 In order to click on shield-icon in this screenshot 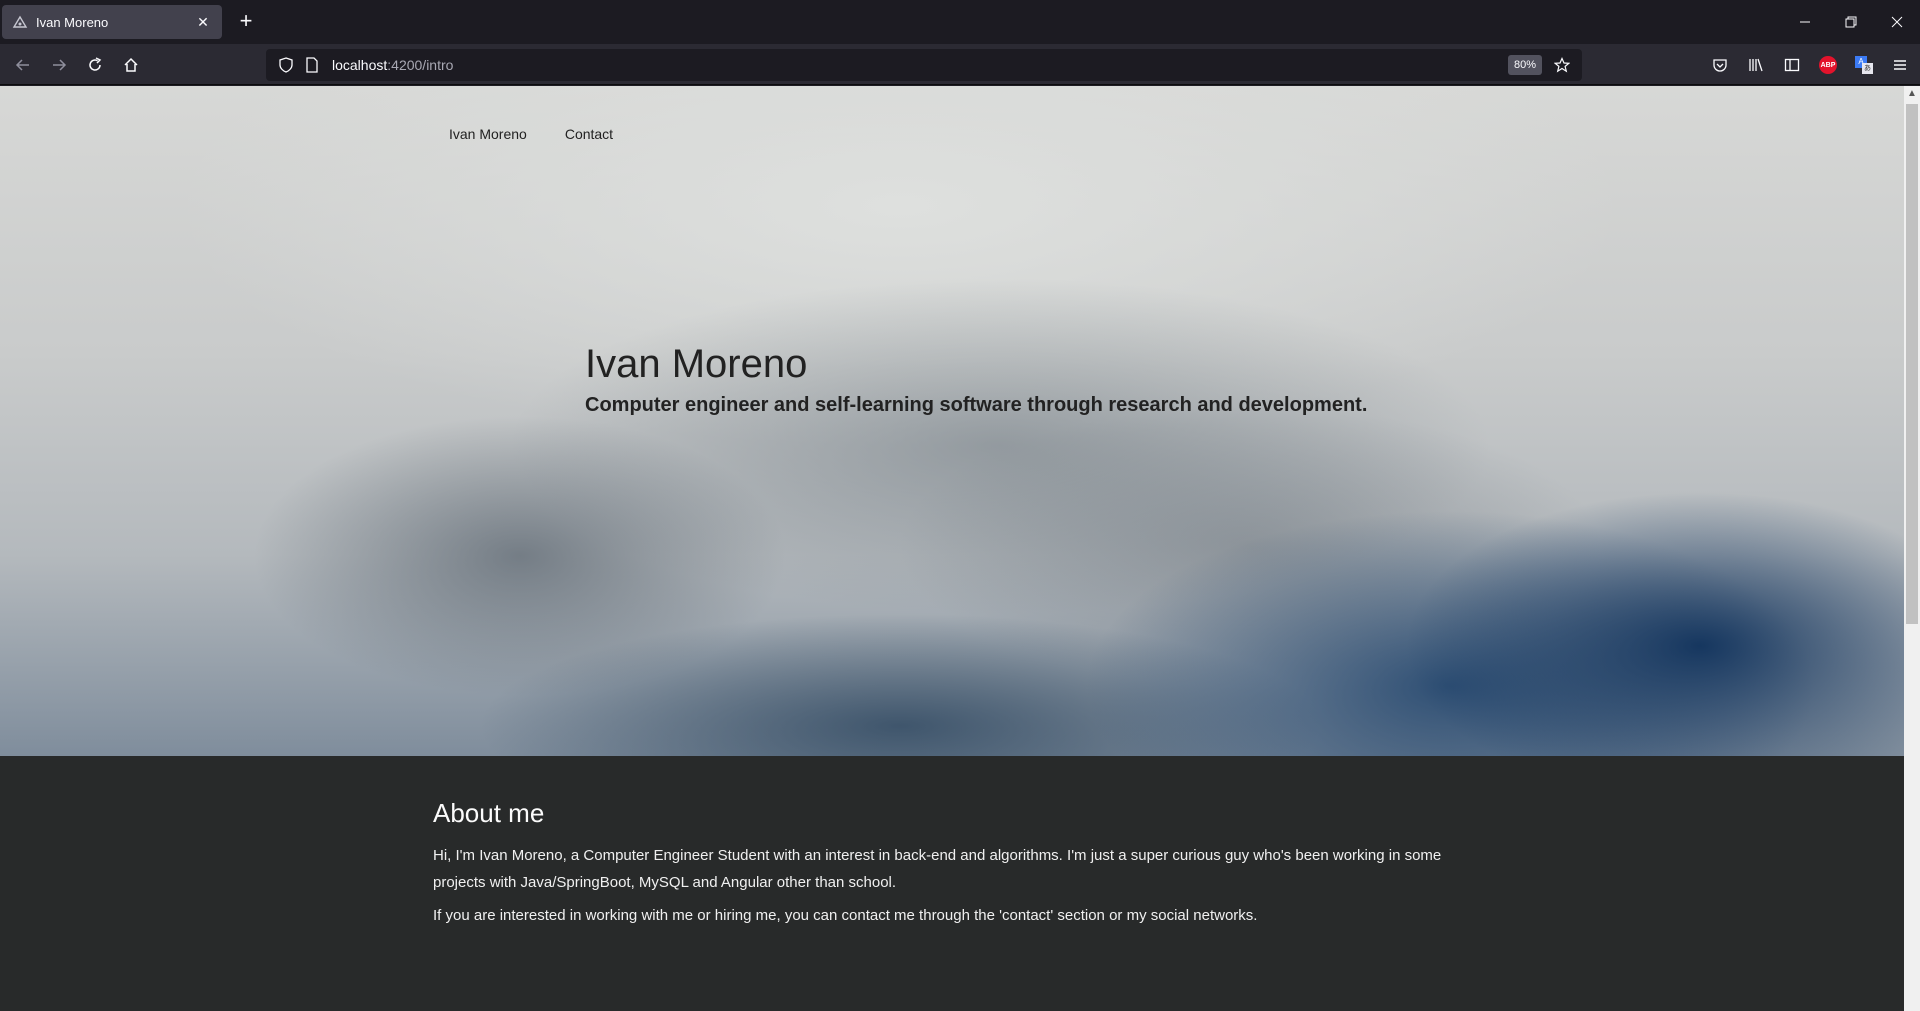, I will do `click(286, 65)`.